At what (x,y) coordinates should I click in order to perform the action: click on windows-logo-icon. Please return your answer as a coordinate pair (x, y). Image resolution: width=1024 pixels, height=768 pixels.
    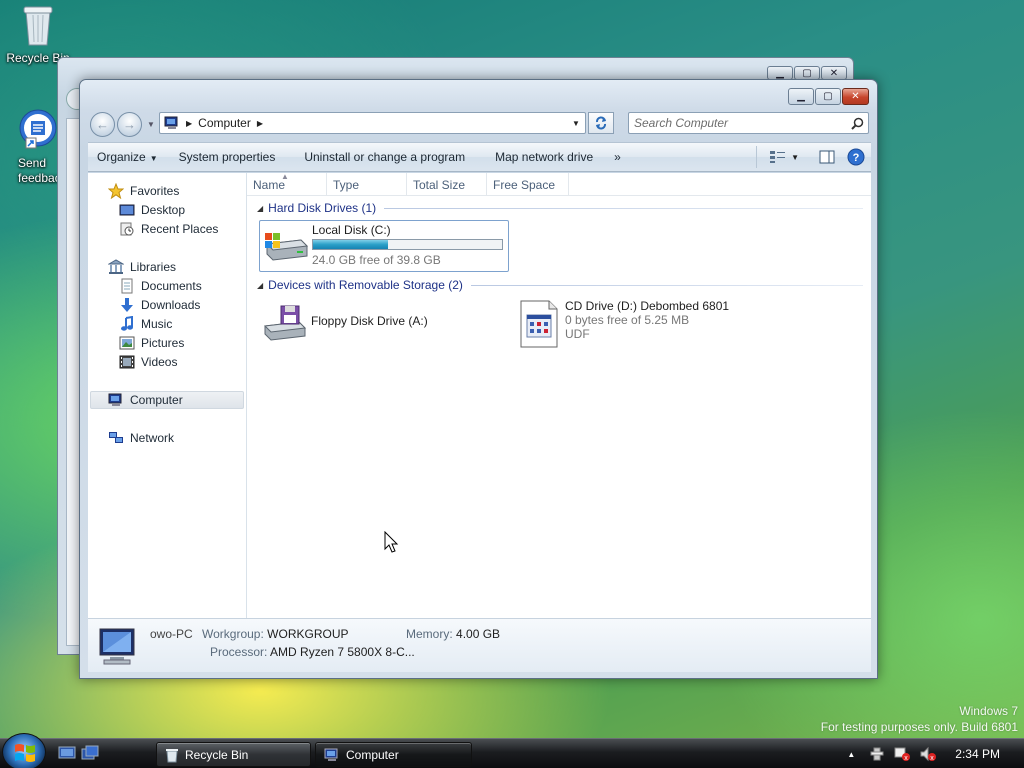
    Looking at the image, I should click on (25, 753).